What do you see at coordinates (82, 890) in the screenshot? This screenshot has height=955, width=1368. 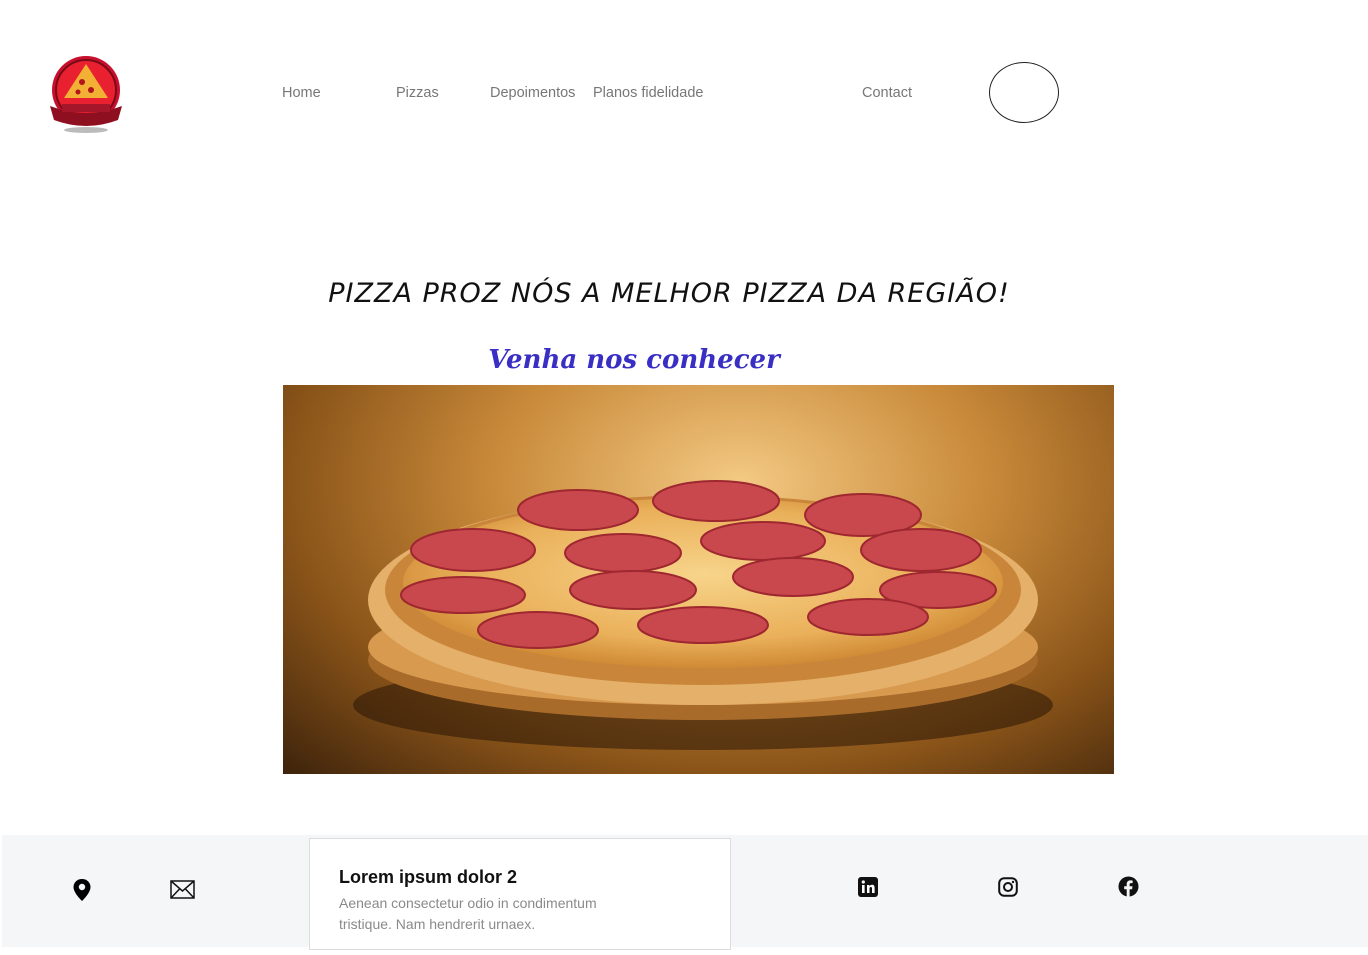 I see `location-pin-icon` at bounding box center [82, 890].